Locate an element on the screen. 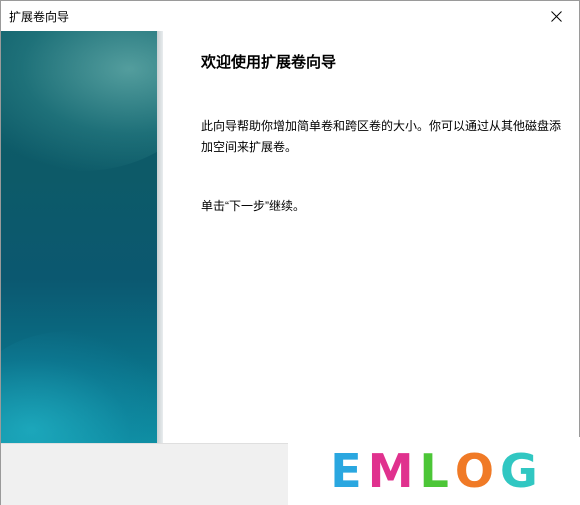  watermark-letter-o: O is located at coordinates (474, 471).